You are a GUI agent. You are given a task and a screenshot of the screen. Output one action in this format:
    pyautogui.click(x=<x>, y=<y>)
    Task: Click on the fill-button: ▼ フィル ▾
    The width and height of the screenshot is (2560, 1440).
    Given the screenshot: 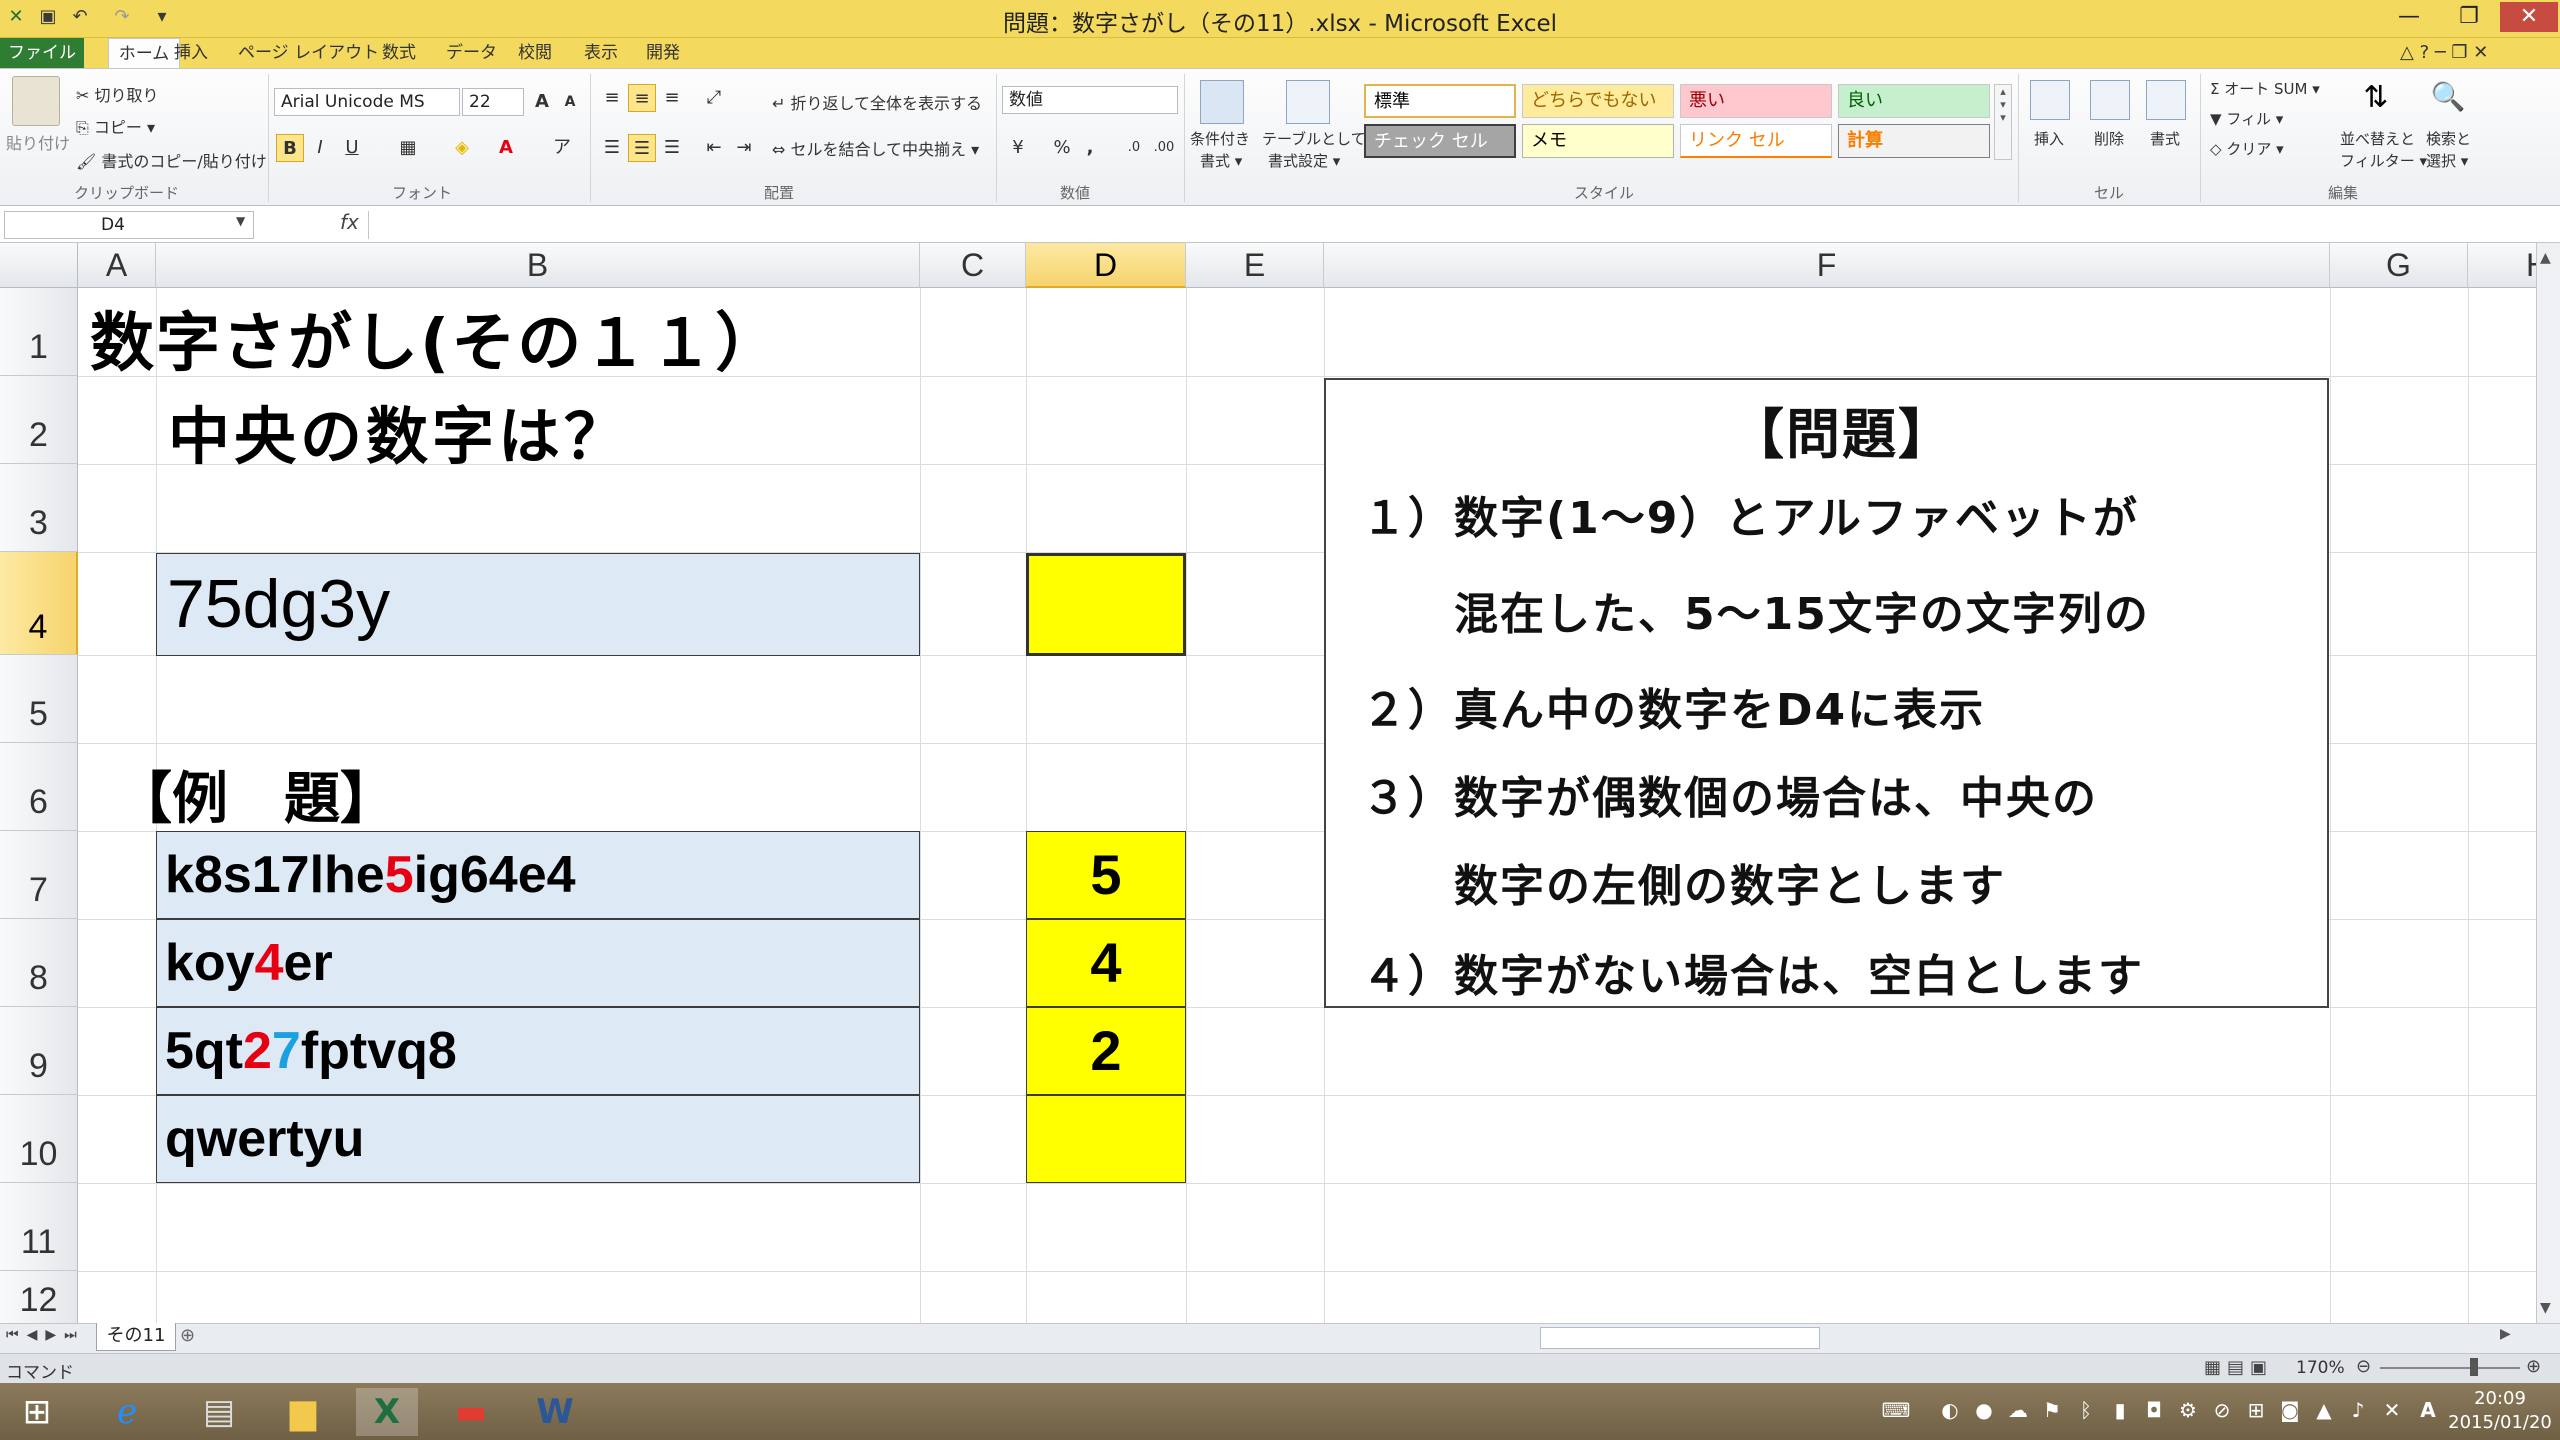 What is the action you would take?
    pyautogui.click(x=2246, y=118)
    